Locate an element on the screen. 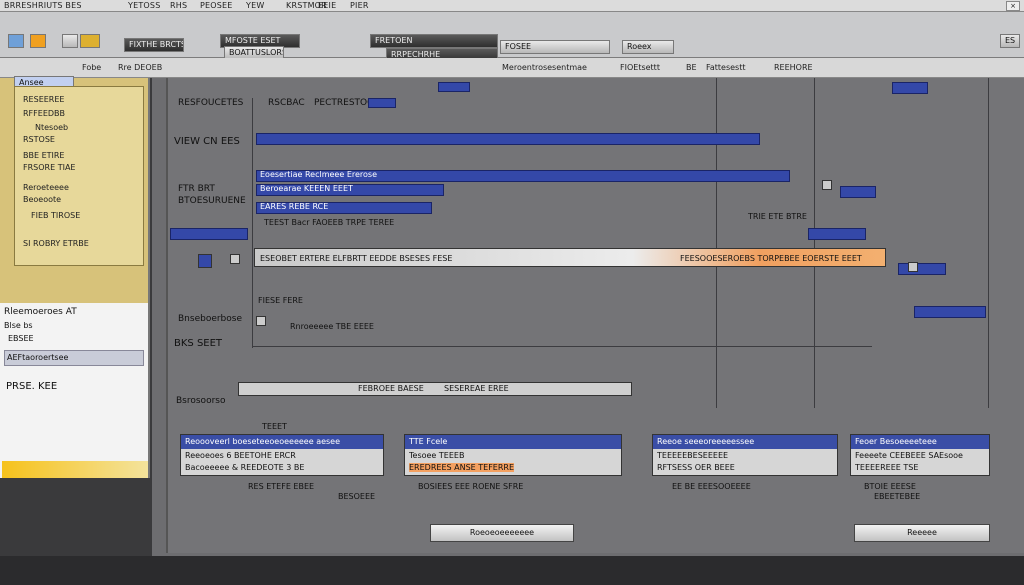 Image resolution: width=1024 pixels, height=585 pixels. toolbar-button: FRETOEN is located at coordinates (434, 41).